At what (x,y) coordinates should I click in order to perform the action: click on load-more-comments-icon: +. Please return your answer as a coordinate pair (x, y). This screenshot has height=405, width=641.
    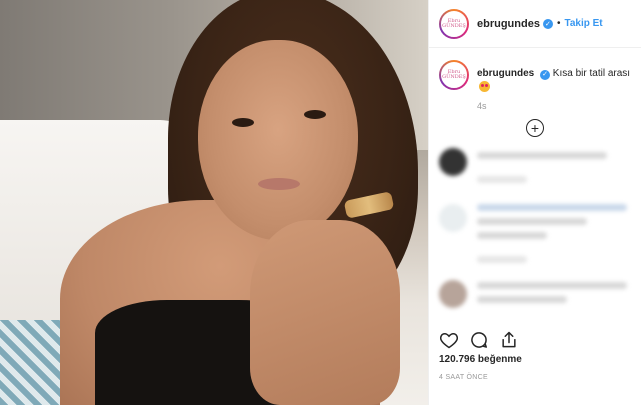
    Looking at the image, I should click on (535, 128).